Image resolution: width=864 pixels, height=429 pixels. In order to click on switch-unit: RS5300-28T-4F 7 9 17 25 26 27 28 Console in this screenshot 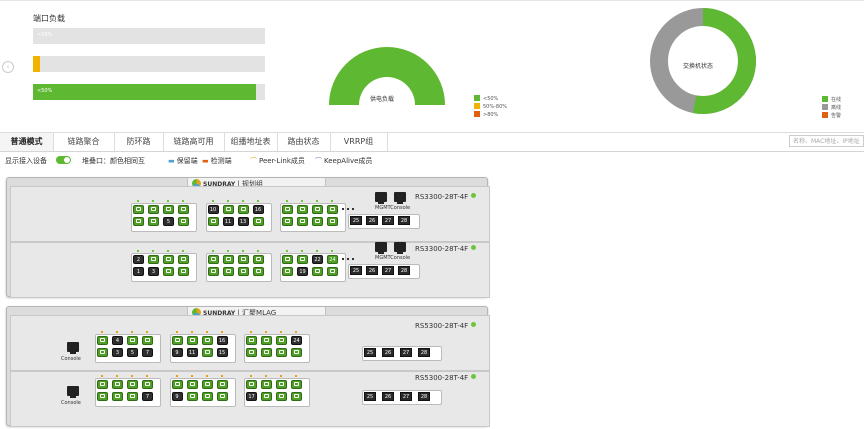, I will do `click(250, 399)`.